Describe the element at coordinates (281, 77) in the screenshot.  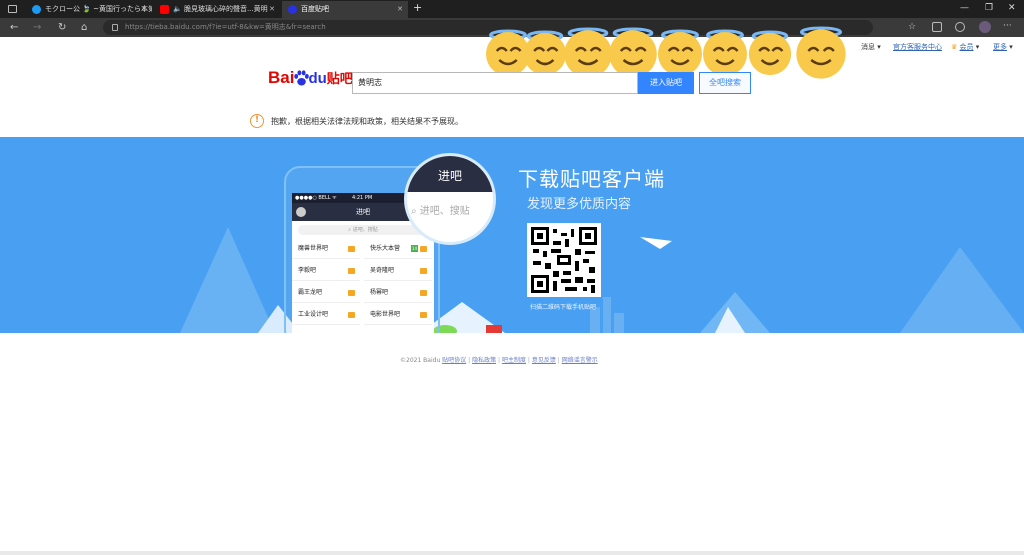
I see `logo-bai: Bai` at that location.